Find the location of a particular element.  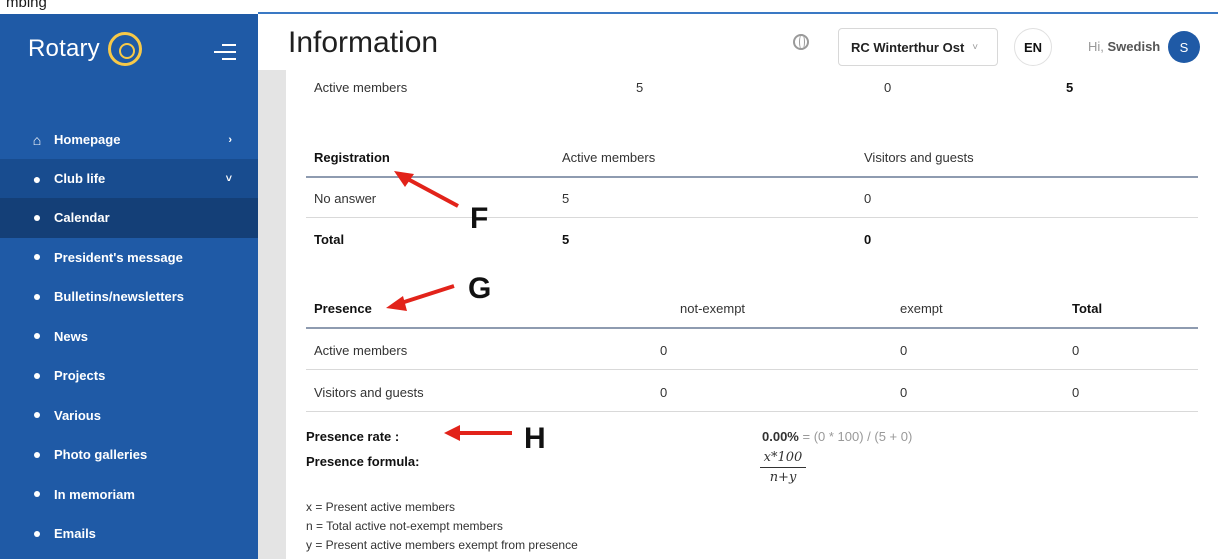

user-name: Swedish is located at coordinates (1134, 46).